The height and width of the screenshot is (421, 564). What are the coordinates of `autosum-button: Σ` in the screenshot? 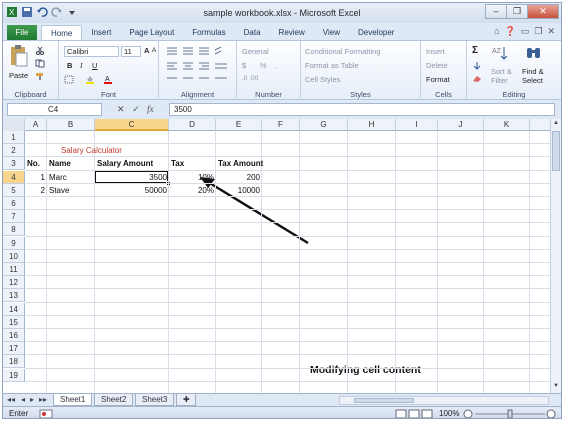 It's located at (475, 50).